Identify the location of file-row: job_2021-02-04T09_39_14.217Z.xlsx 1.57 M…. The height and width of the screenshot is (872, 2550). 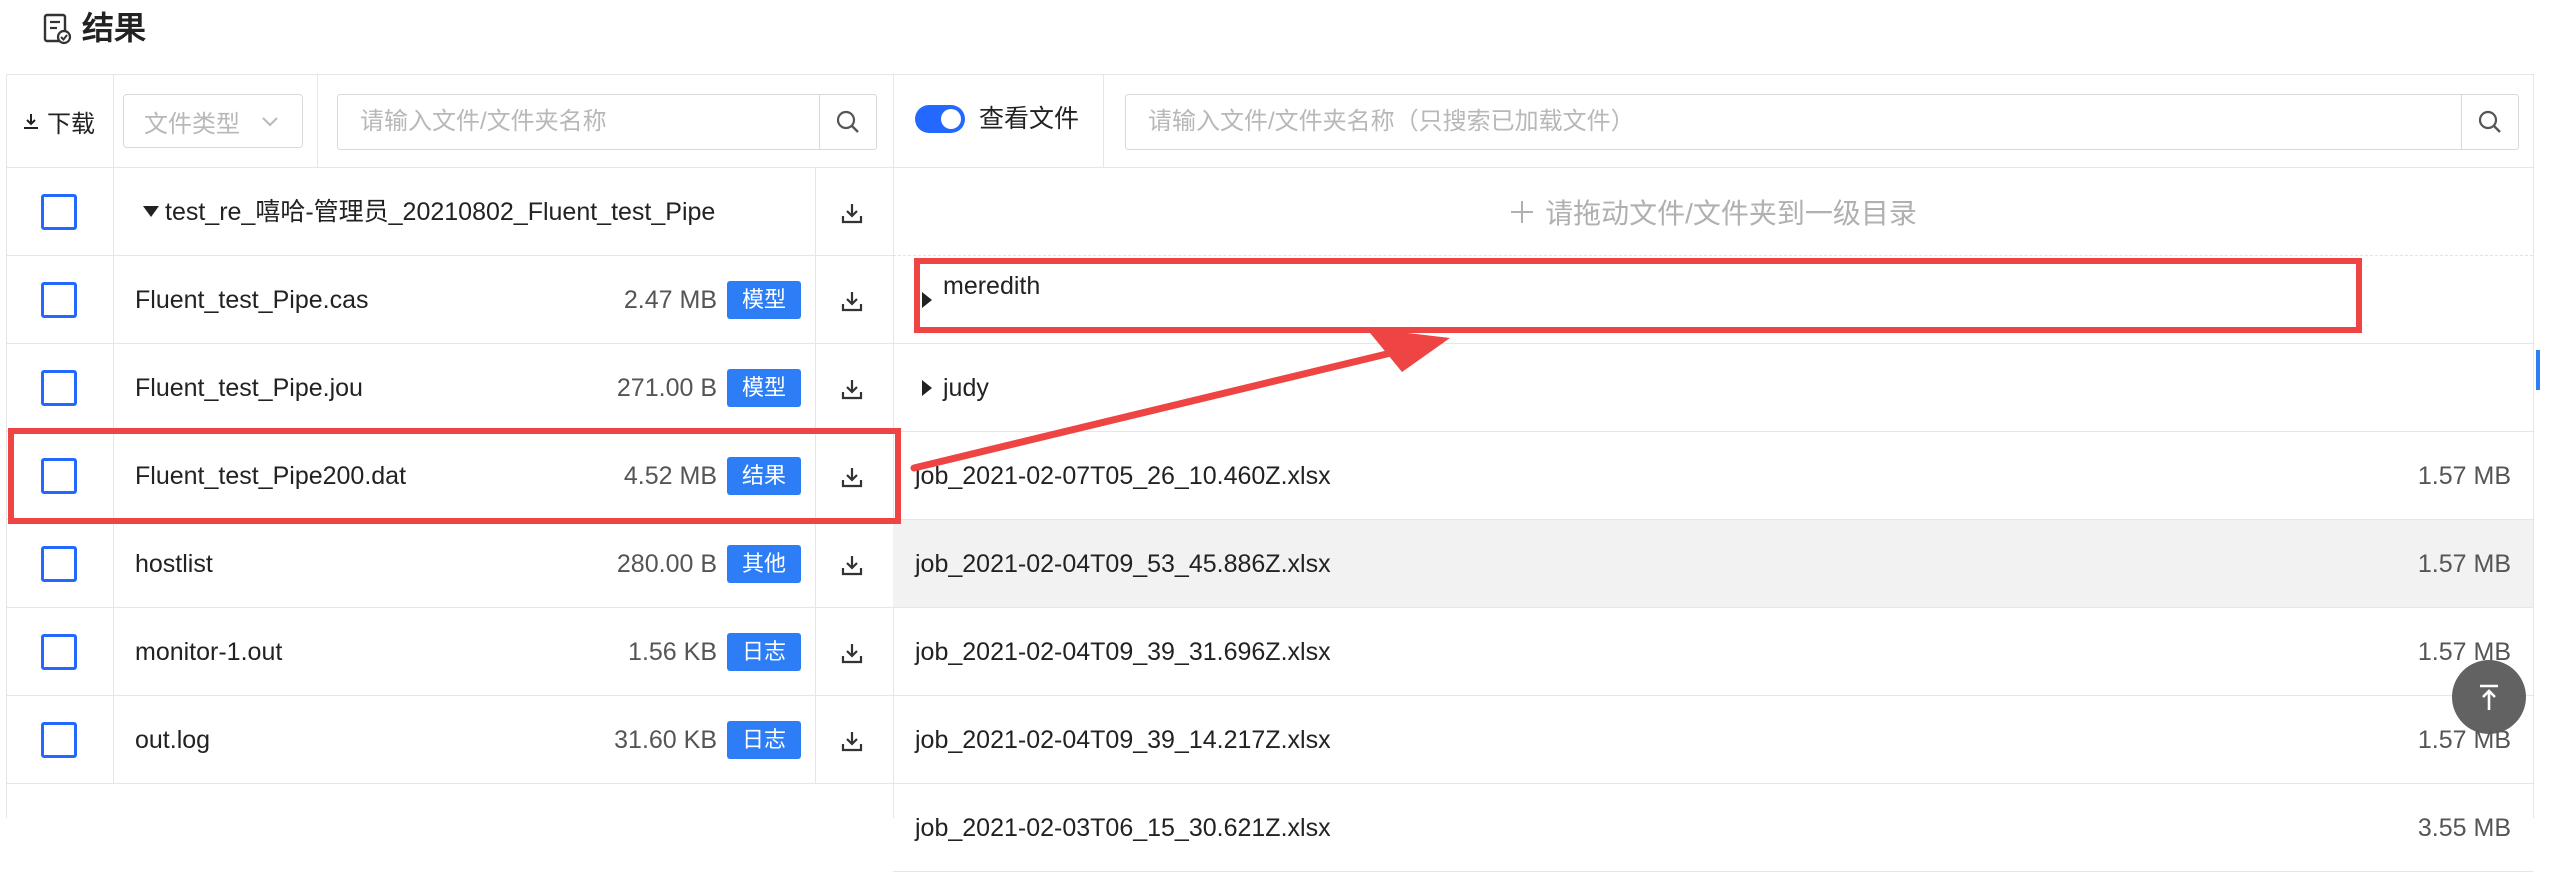
(1713, 740).